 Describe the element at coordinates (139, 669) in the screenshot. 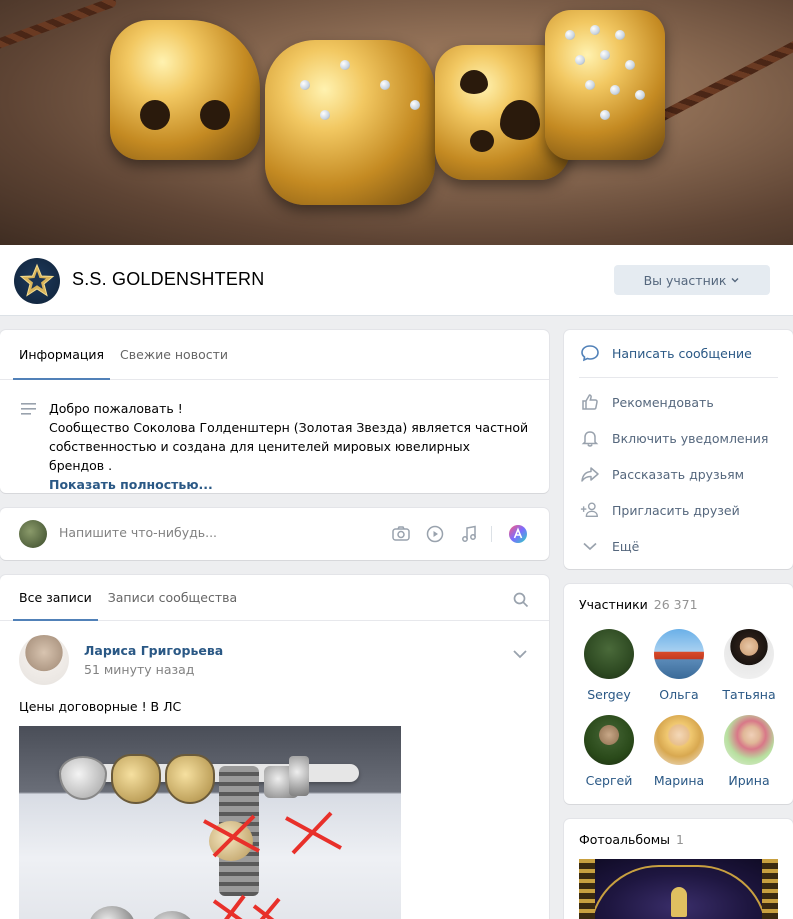

I see `post-timestamp: 51 минуту назад` at that location.